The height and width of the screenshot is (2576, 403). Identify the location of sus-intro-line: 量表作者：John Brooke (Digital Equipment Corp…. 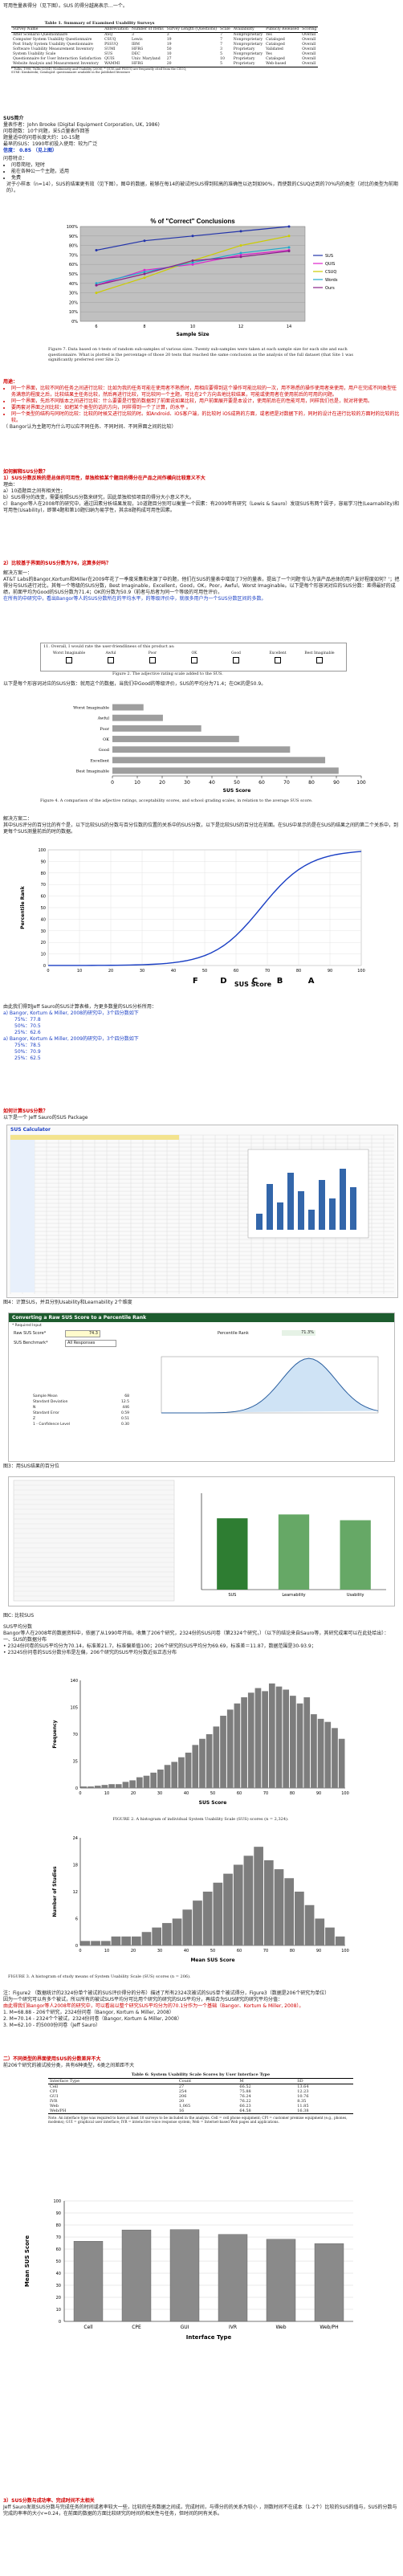
(81, 125).